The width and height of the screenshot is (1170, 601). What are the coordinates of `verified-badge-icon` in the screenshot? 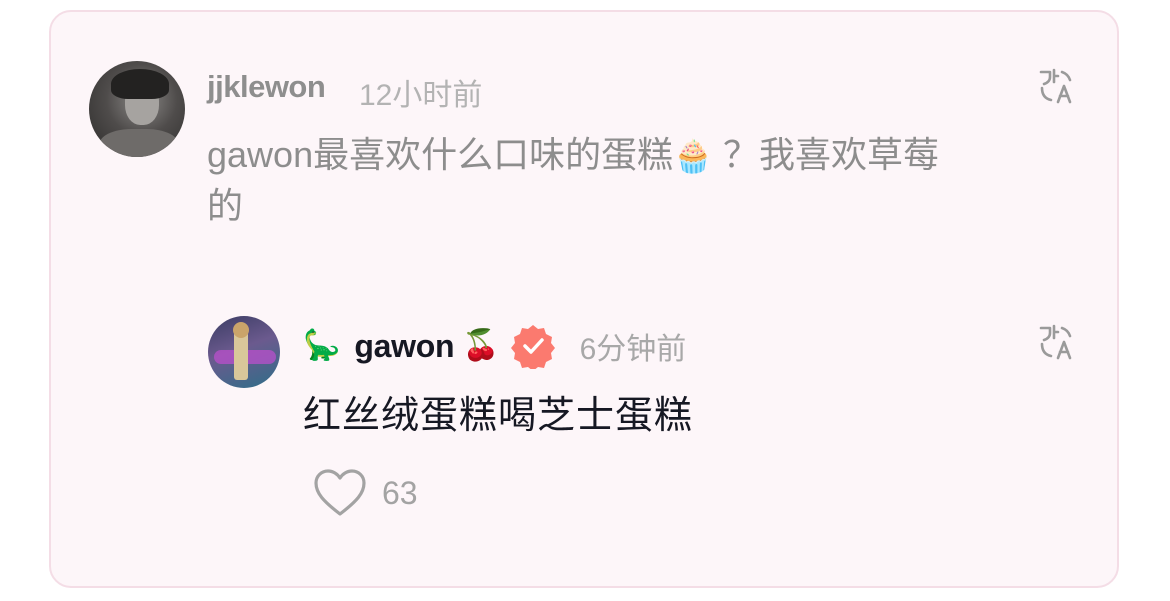 It's located at (532, 347).